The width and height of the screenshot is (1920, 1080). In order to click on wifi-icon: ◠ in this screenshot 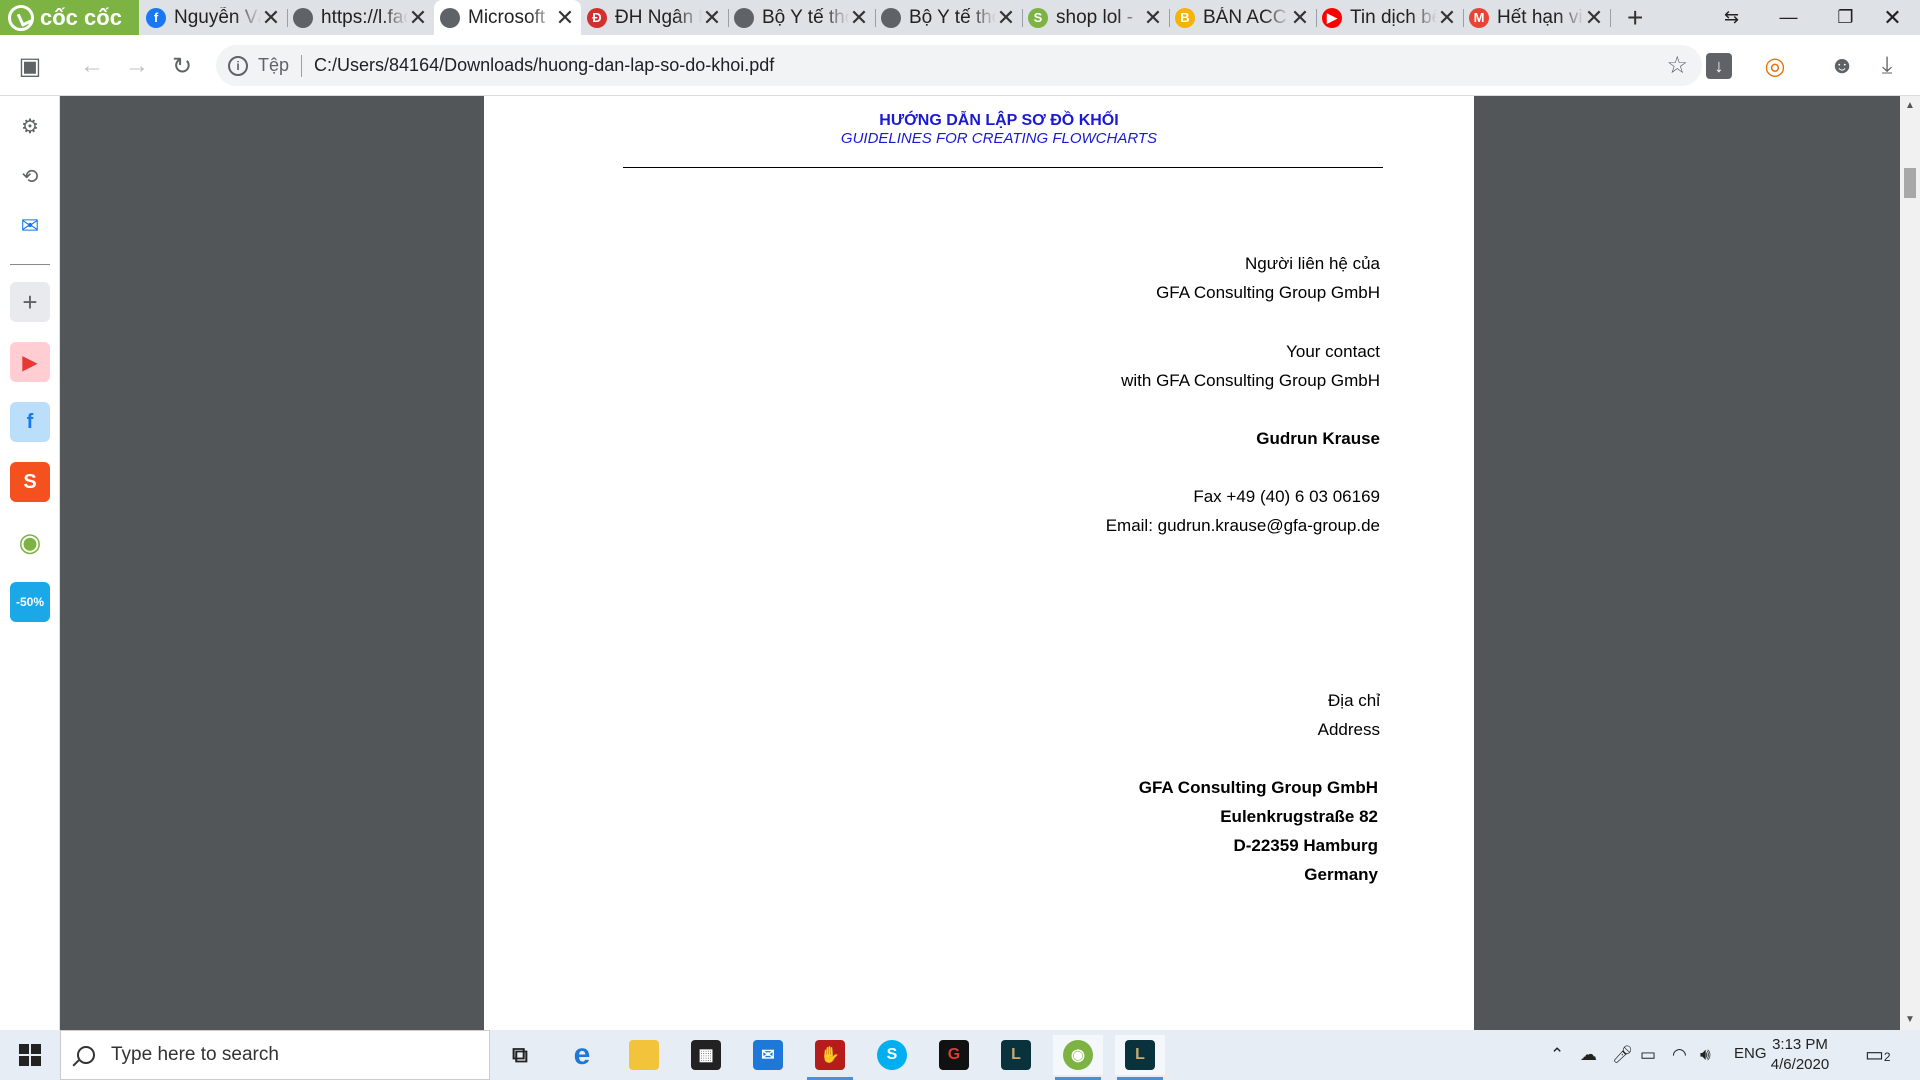, I will do `click(1679, 1055)`.